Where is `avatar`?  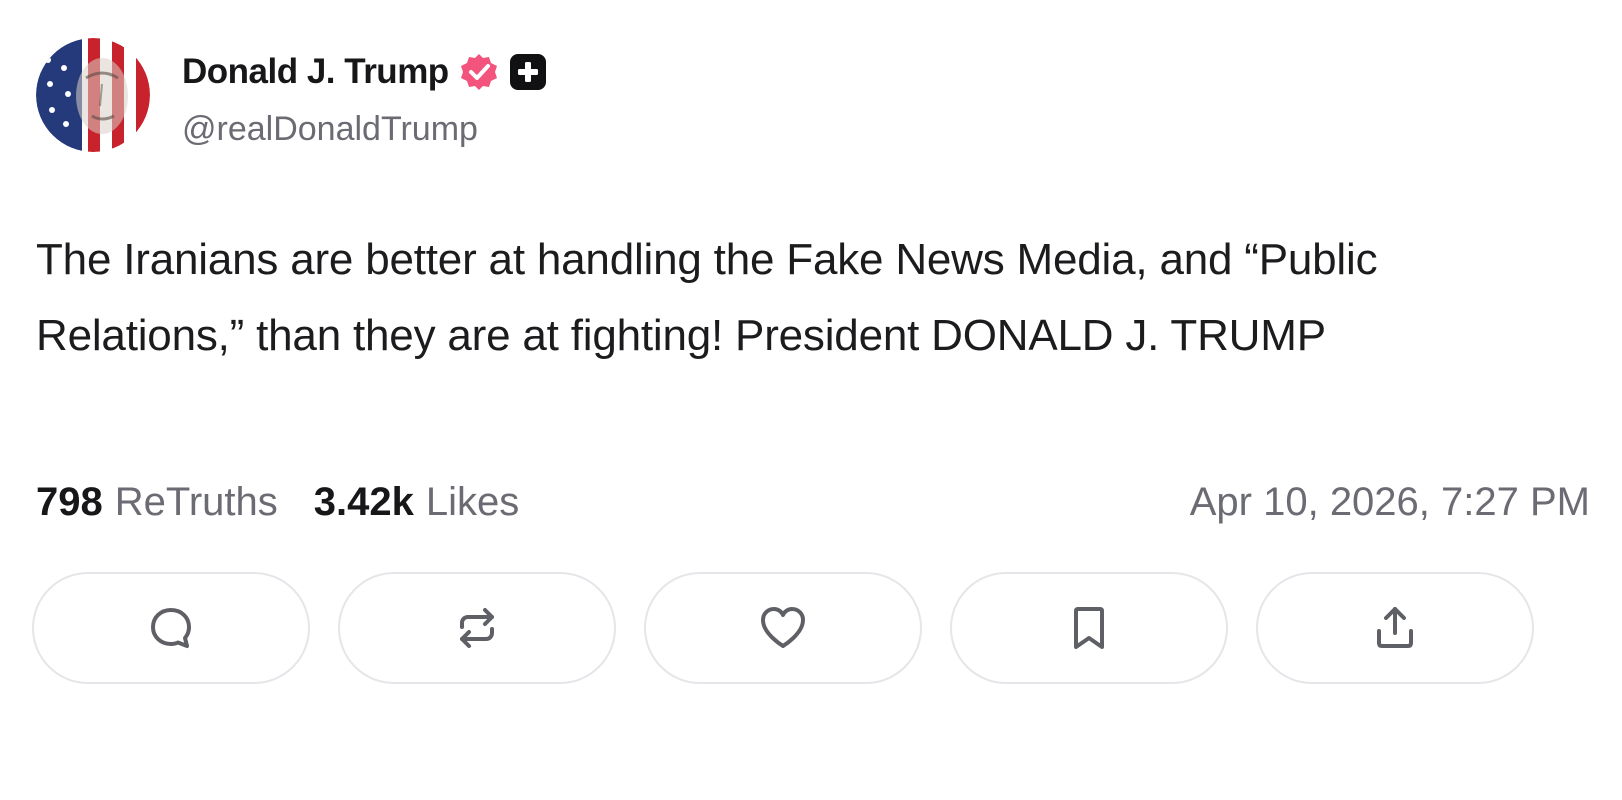 avatar is located at coordinates (93, 95).